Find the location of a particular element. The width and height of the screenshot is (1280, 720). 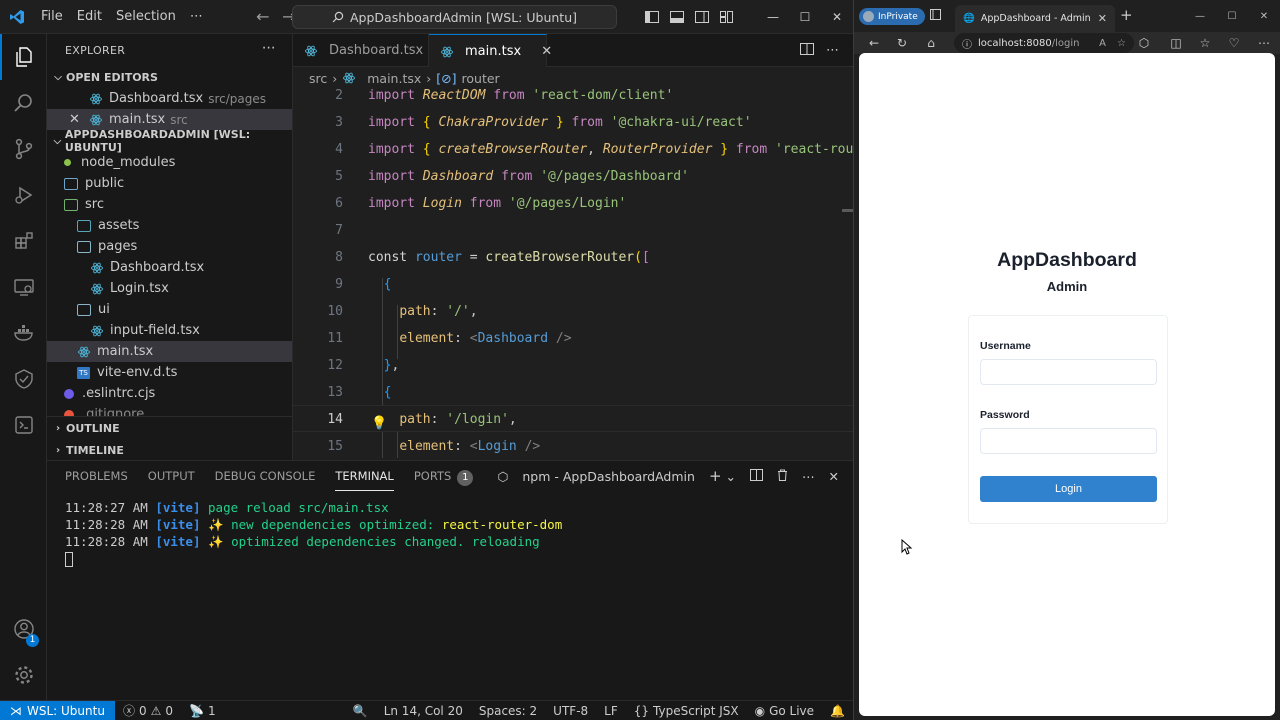

problems-status: ⓧ 0 ⚠ 0 is located at coordinates (148, 710).